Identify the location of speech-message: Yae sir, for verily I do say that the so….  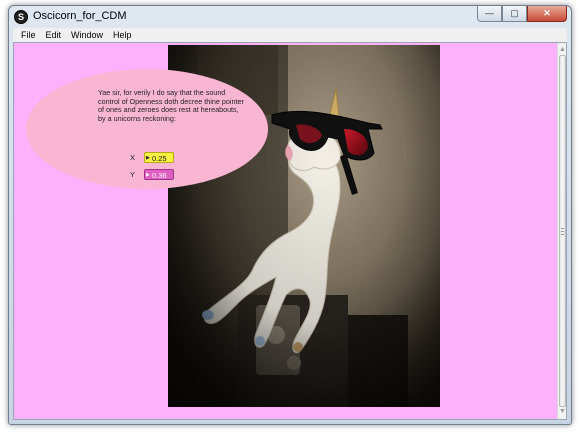
(171, 105).